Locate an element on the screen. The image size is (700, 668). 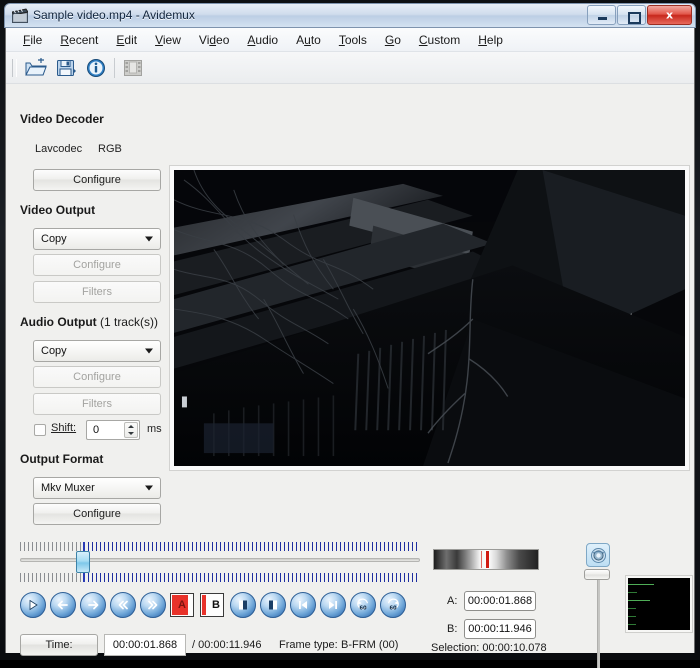
timeline-selection-band is located at coordinates (251, 562).